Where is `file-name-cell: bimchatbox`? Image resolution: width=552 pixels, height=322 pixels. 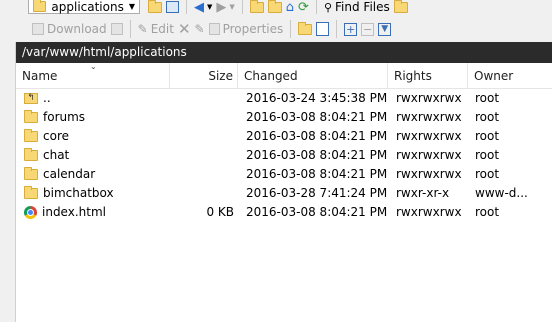 file-name-cell: bimchatbox is located at coordinates (100, 193).